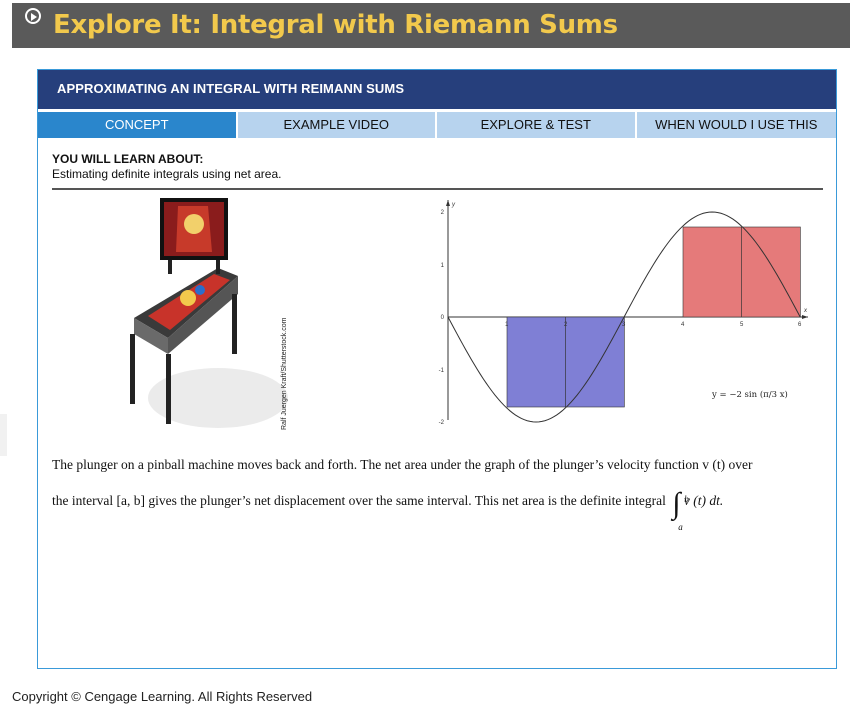 This screenshot has height=711, width=855. Describe the element at coordinates (703, 500) in the screenshot. I see `integral-expression: v (t) dt.` at that location.